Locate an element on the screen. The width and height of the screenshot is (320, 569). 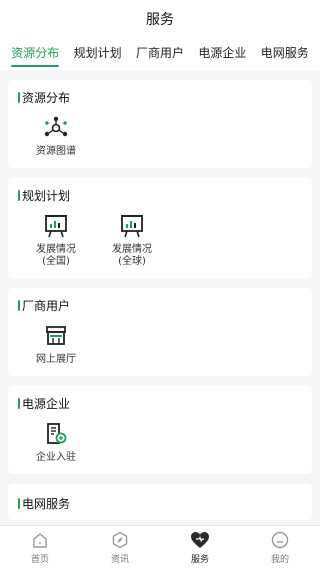
item-label: 企业入驻 is located at coordinates (56, 457).